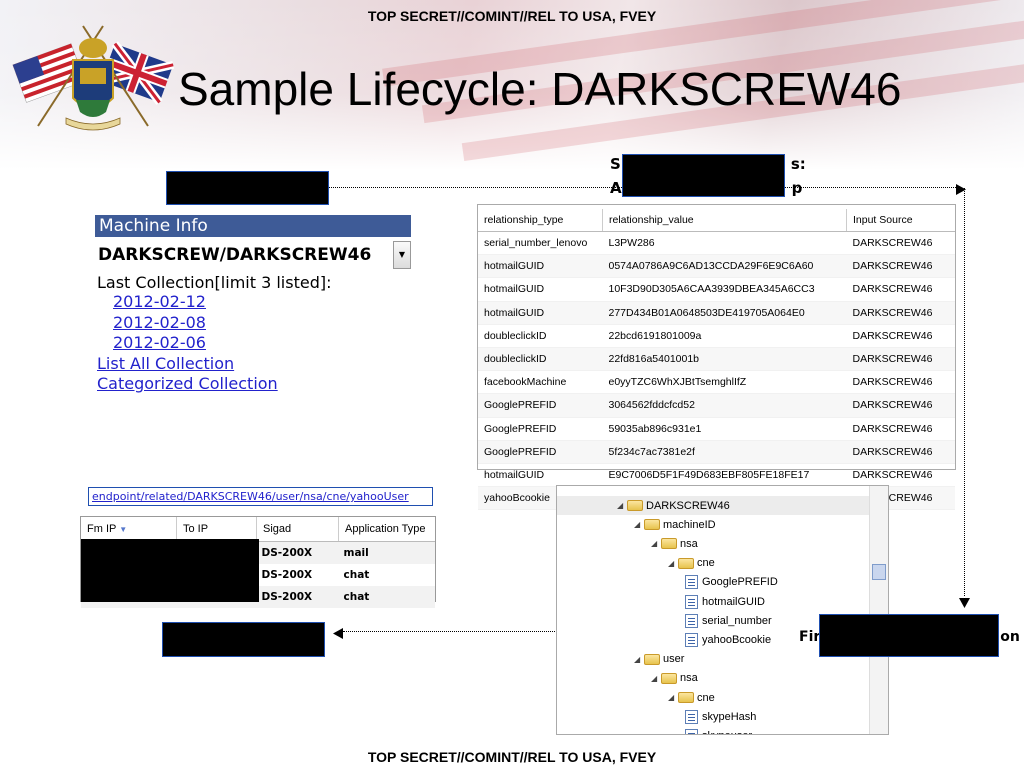 This screenshot has height=768, width=1024. I want to click on stored-label-line1-end: s:, so click(798, 164).